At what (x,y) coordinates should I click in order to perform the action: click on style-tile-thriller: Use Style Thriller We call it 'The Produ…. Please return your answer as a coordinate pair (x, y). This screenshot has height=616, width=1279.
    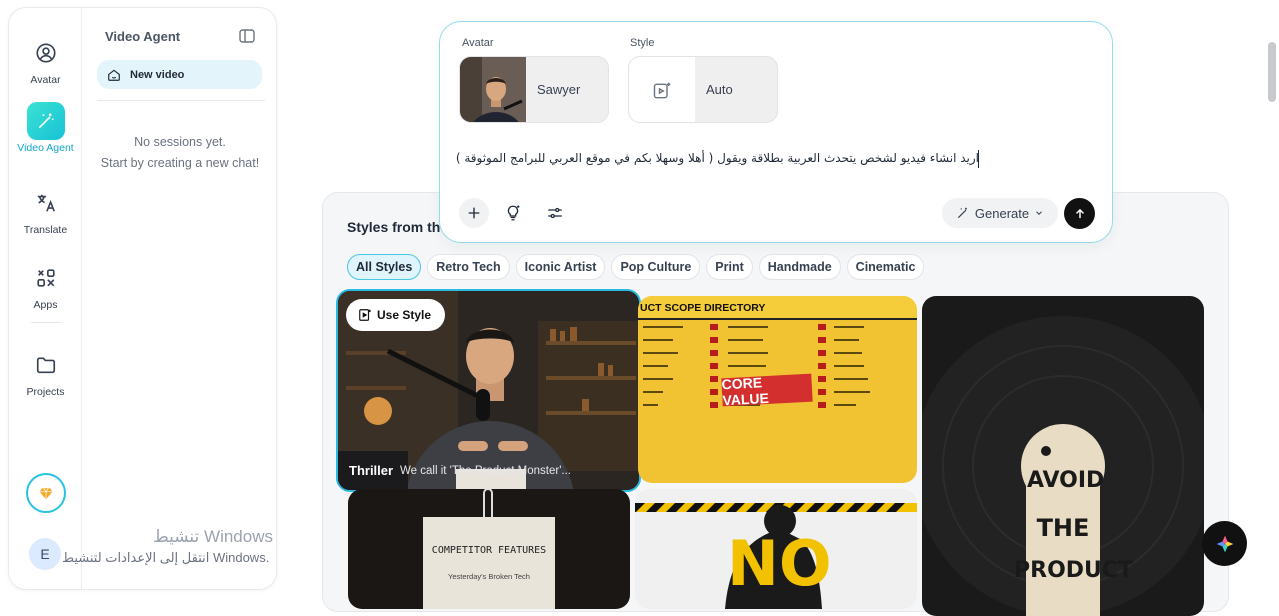
    Looking at the image, I should click on (488, 390).